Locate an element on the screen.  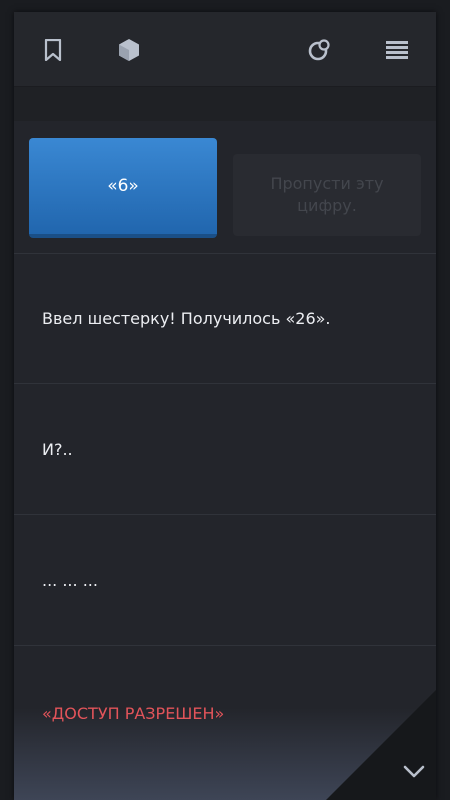
cube-icon is located at coordinates (129, 50).